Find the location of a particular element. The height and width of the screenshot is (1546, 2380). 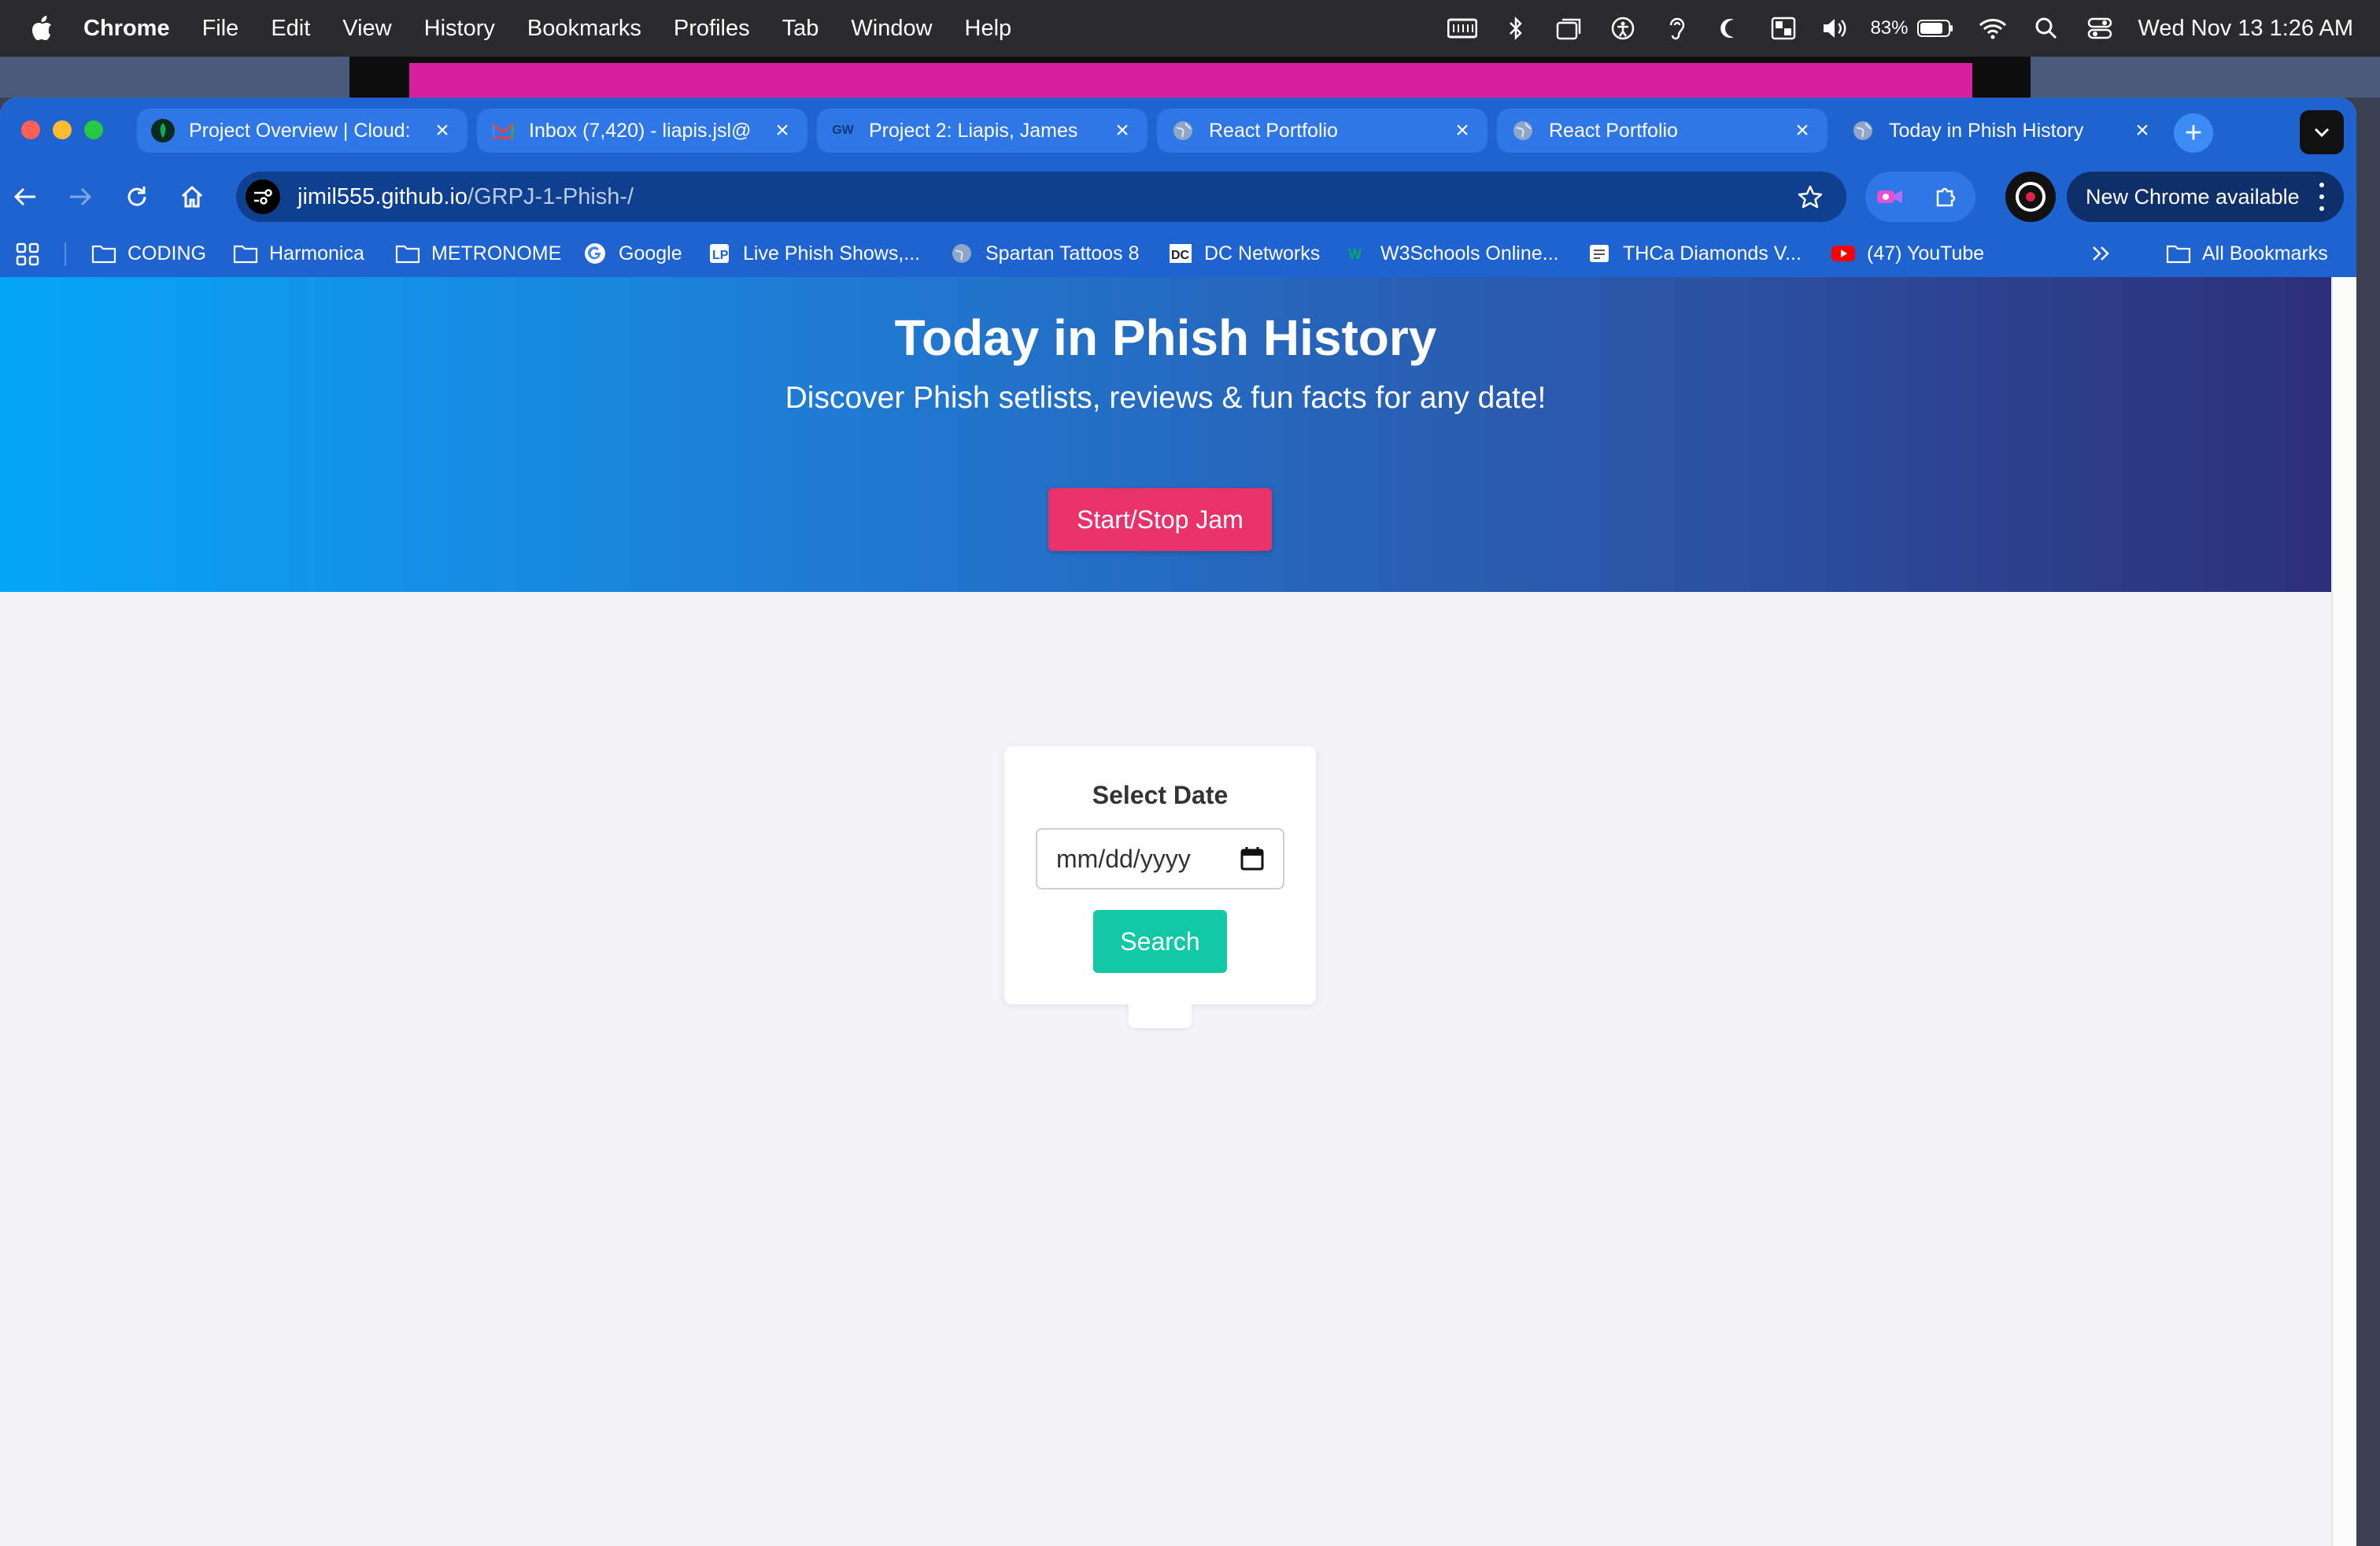

home-icon is located at coordinates (192, 197).